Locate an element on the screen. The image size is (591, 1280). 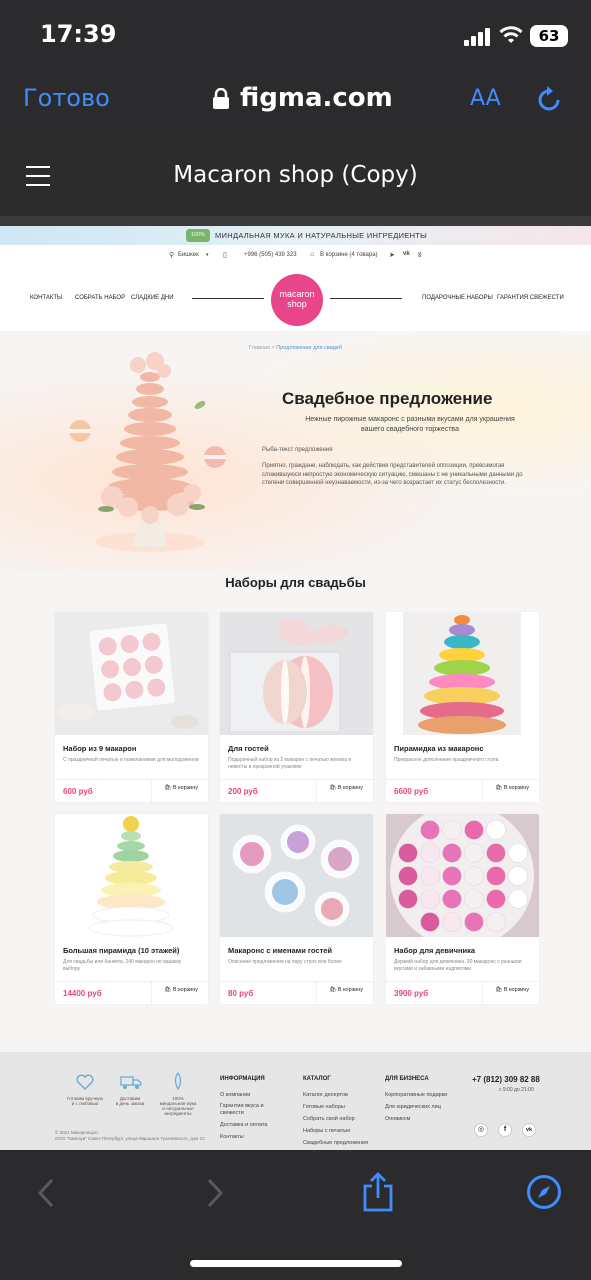
location-pin-icon: ⚲ is located at coordinates (172, 255).